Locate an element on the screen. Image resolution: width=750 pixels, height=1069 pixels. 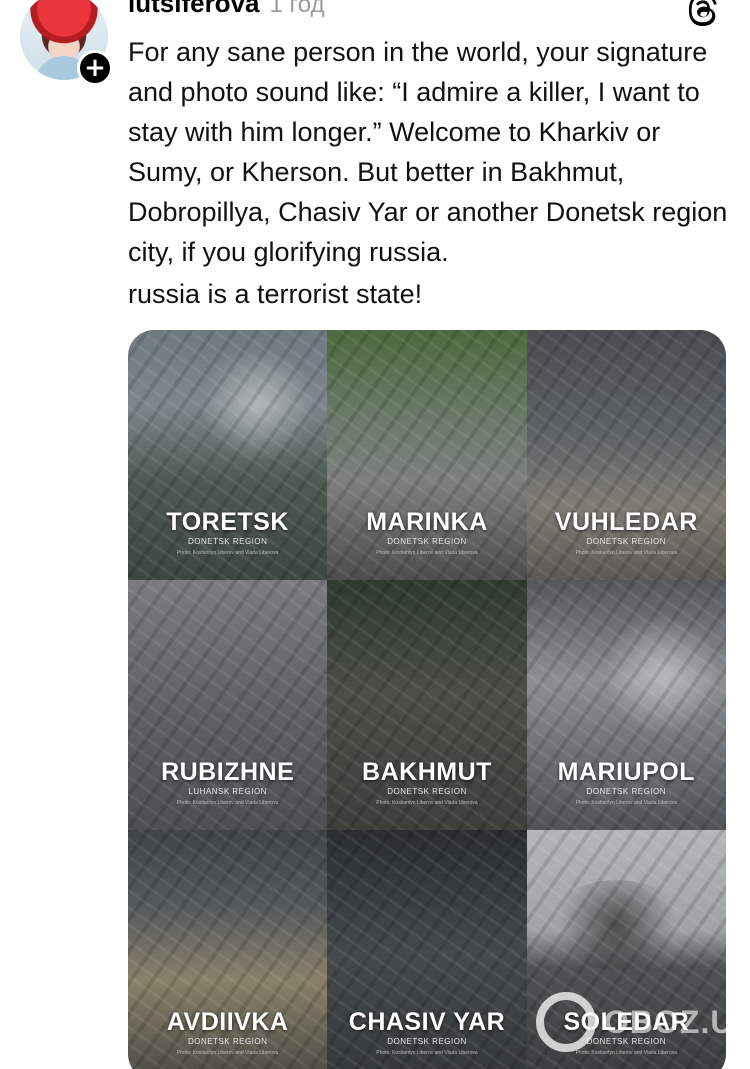
watermark: OBOZ.UA is located at coordinates (643, 1022).